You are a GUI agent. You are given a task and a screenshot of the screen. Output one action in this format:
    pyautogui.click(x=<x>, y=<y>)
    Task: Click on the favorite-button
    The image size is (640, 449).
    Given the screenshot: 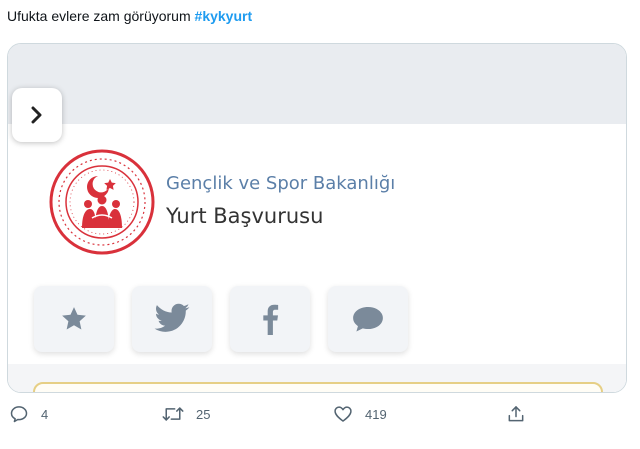 What is the action you would take?
    pyautogui.click(x=74, y=319)
    